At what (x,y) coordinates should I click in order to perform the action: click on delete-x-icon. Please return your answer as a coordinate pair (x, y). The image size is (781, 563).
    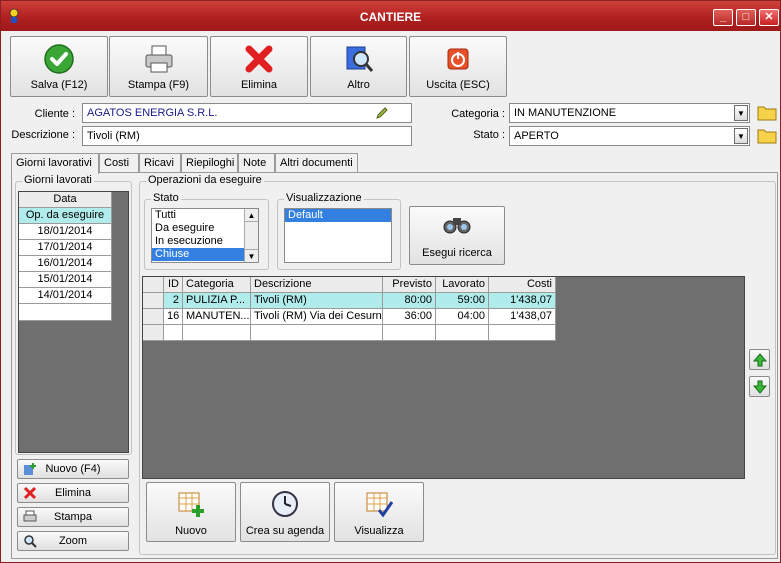
    Looking at the image, I should click on (259, 59).